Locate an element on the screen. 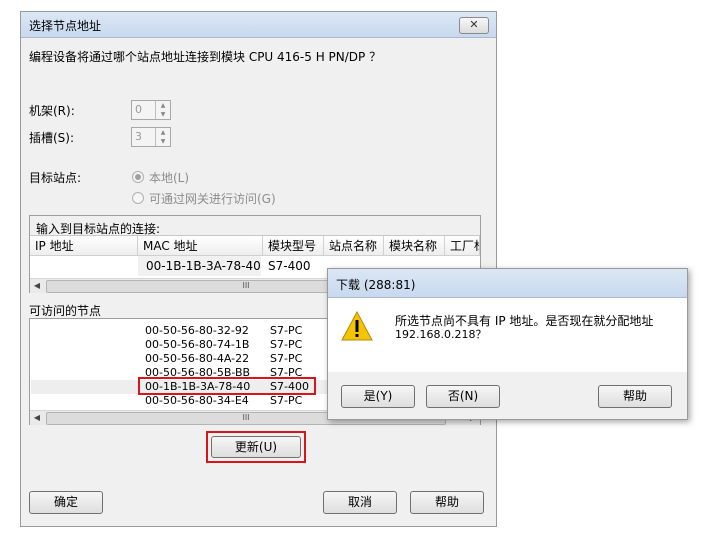 The height and width of the screenshot is (544, 722). node-mac: 00-50-56-80-32-92 is located at coordinates (197, 330).